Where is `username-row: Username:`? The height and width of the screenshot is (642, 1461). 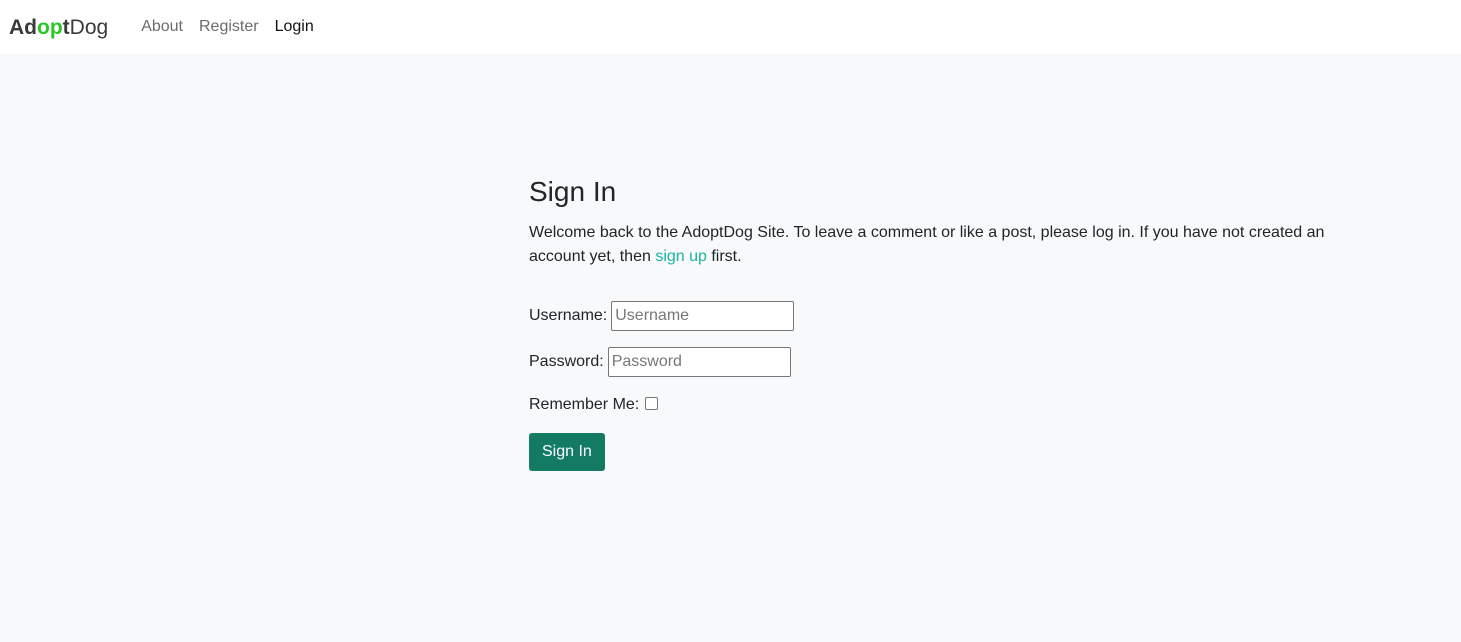
username-row: Username: is located at coordinates (949, 316).